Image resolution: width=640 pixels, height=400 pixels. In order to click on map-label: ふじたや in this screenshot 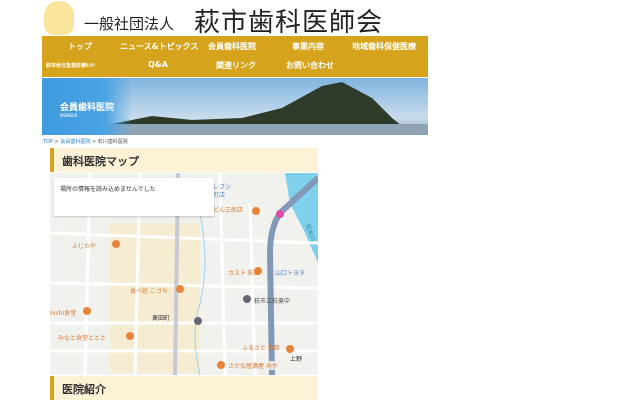, I will do `click(84, 246)`.